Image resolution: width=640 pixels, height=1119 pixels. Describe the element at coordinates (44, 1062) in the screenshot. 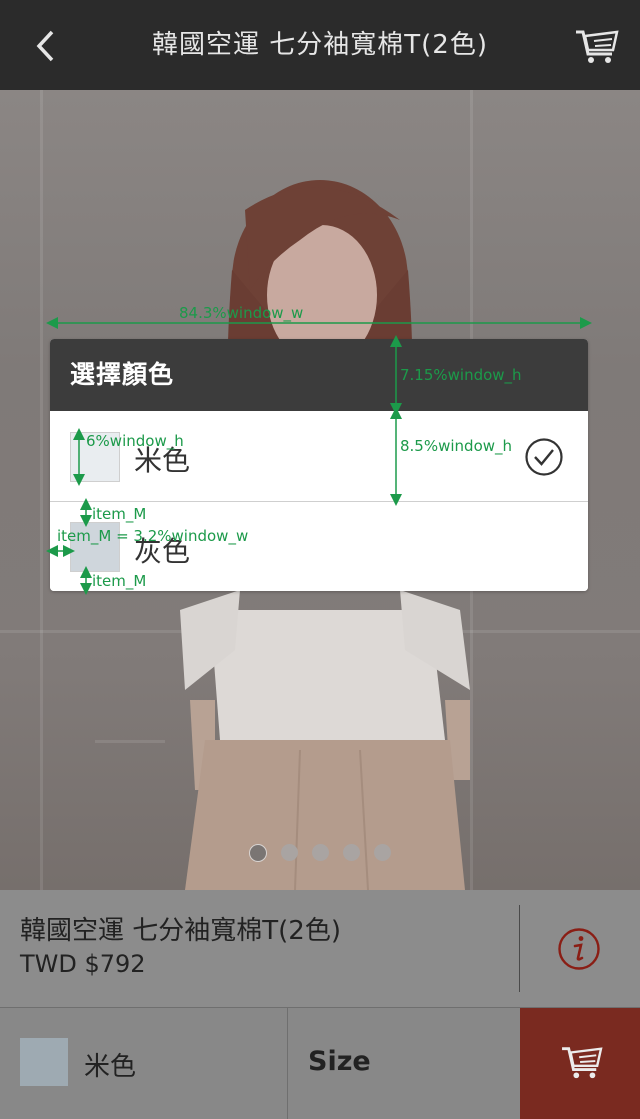

I see `selected-color-swatch` at that location.